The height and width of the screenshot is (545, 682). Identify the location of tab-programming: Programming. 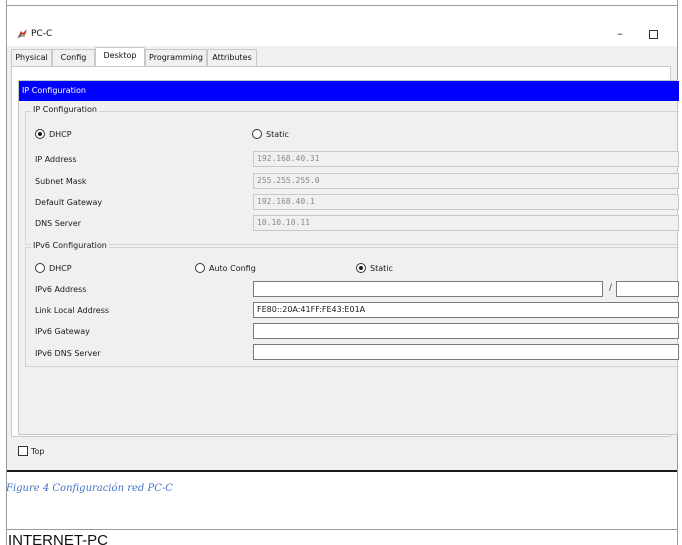
(176, 57).